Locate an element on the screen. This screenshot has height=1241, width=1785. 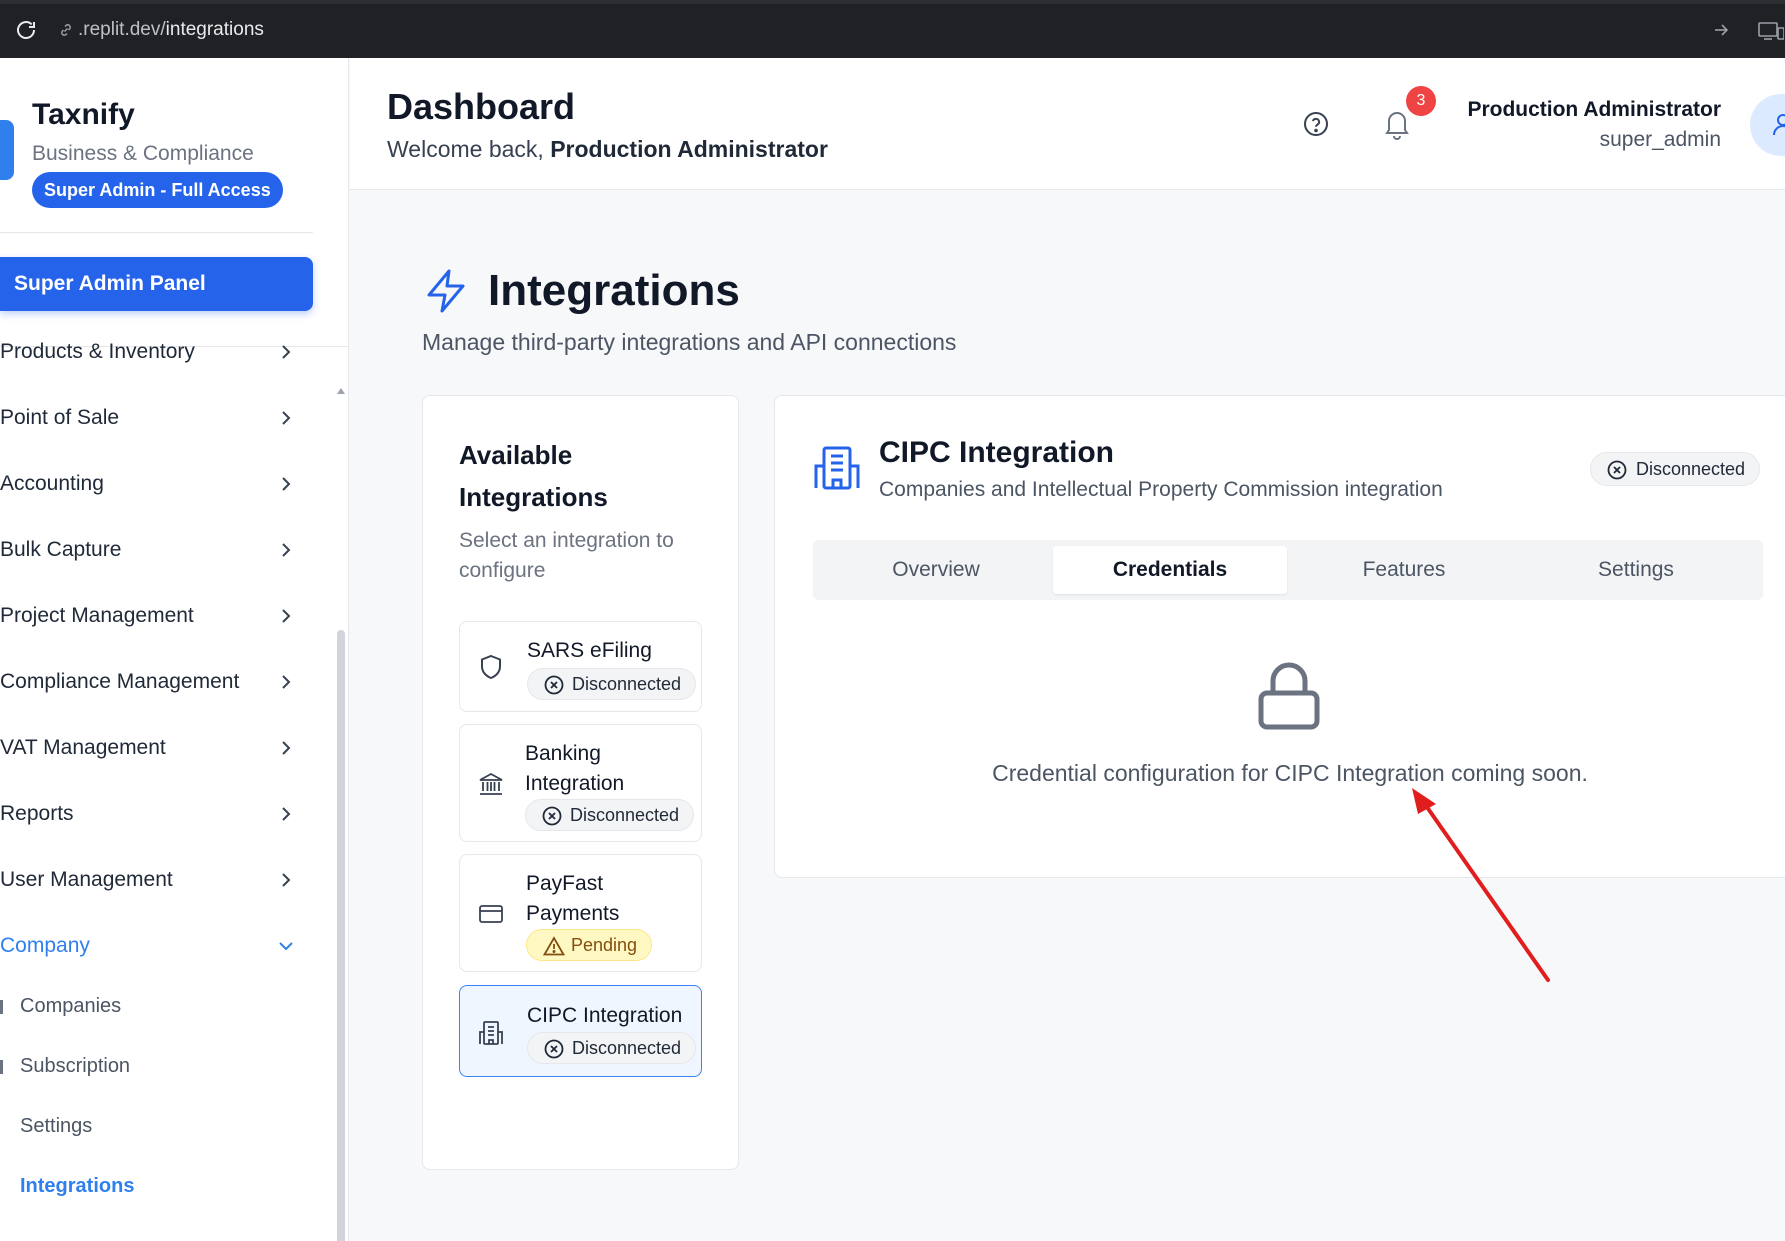
welcome-message: Welcome back, Production Administrator is located at coordinates (607, 149).